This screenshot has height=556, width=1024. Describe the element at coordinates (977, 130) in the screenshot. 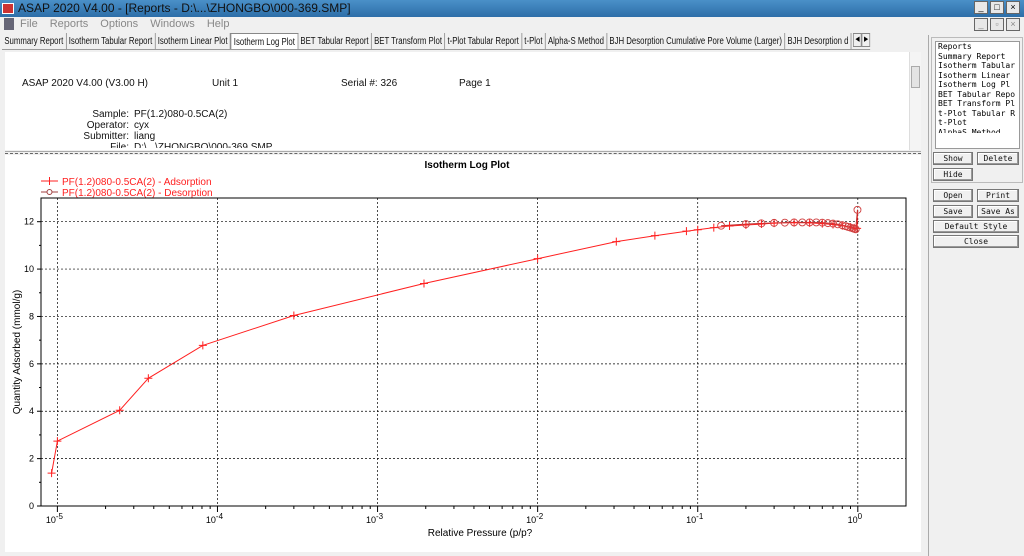

I see `list-item: AlphaS Method` at that location.